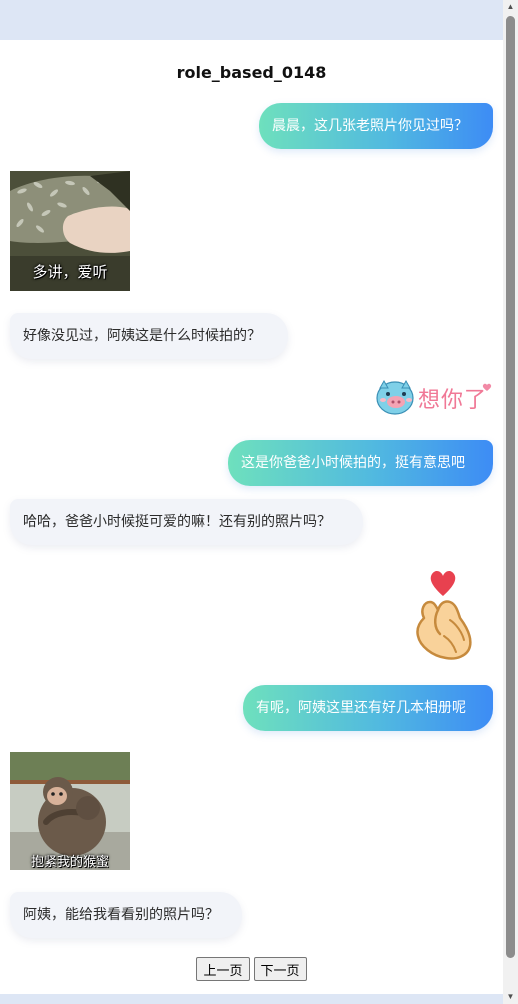 The image size is (518, 1004). I want to click on chat-bubble-sent: 晨晨，这几张老照片你见过吗？, so click(376, 126).